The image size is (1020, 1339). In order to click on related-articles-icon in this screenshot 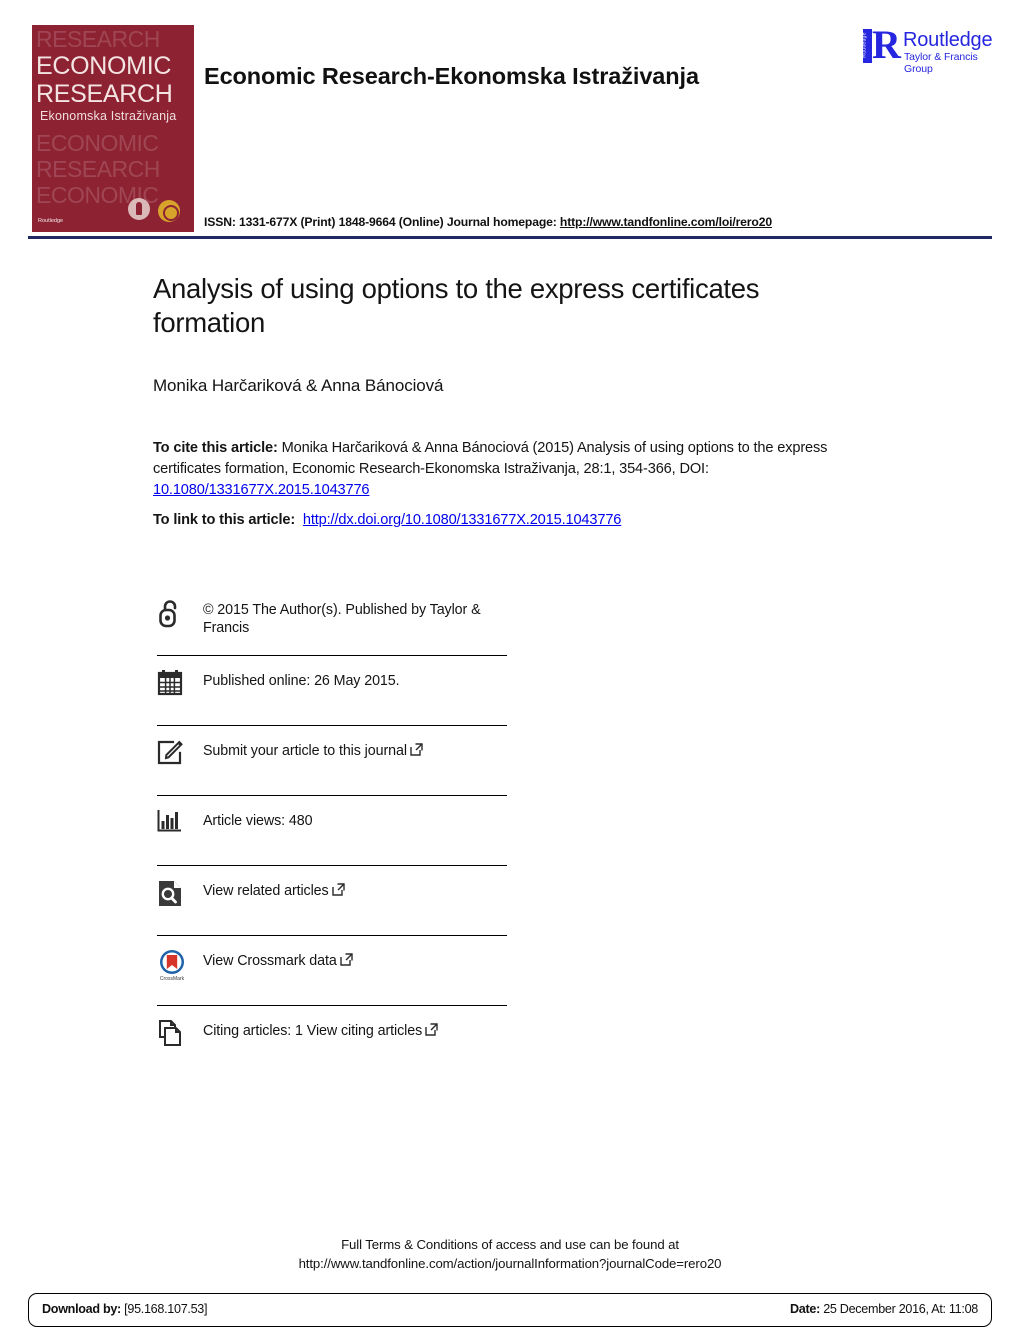, I will do `click(180, 887)`.